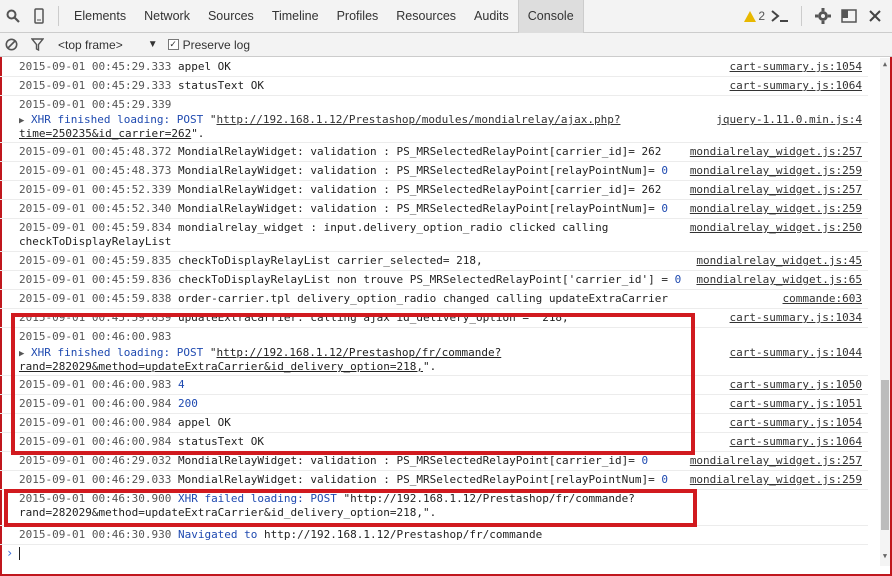  I want to click on timestamp: 2015-09-01 00:45:59.835, so click(95, 260).